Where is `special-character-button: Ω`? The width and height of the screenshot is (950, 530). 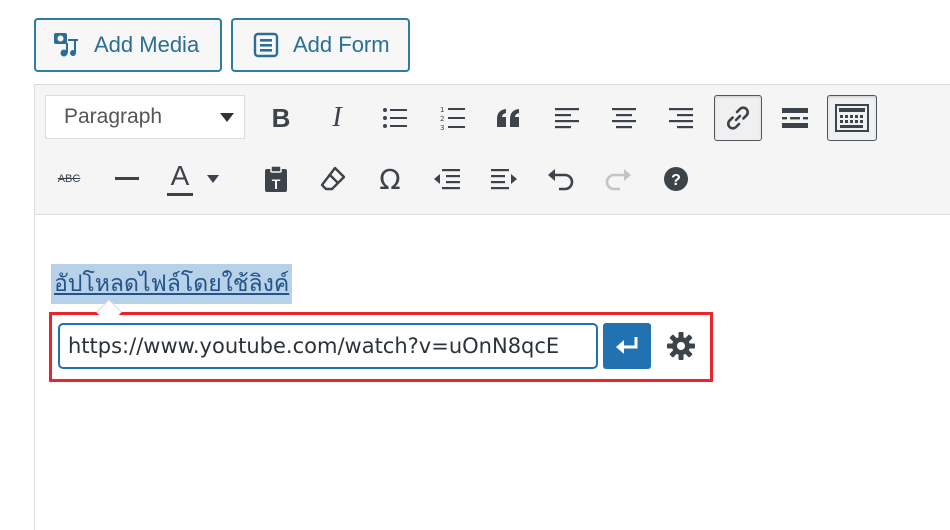
special-character-button: Ω is located at coordinates (390, 179).